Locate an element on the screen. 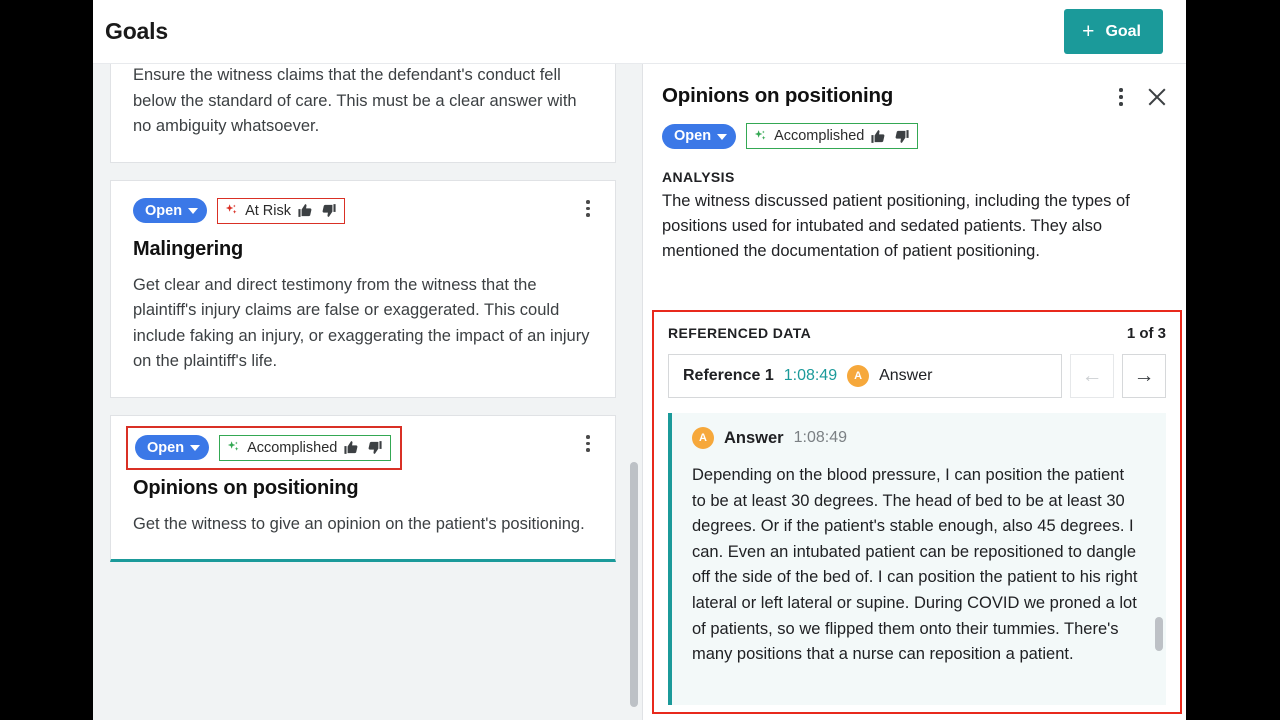 Image resolution: width=1280 pixels, height=720 pixels. previous-reference-button: ← is located at coordinates (1092, 376).